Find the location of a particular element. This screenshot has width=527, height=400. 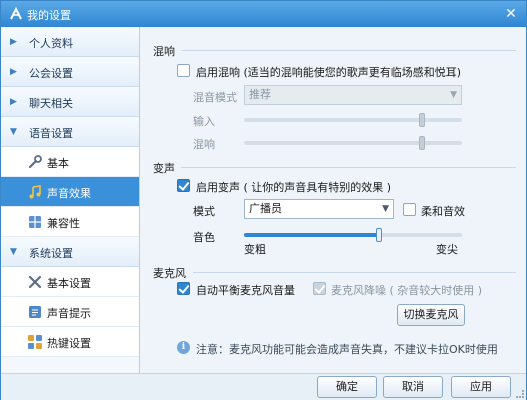

title-bar: 我的设置 ✕ is located at coordinates (263, 14).